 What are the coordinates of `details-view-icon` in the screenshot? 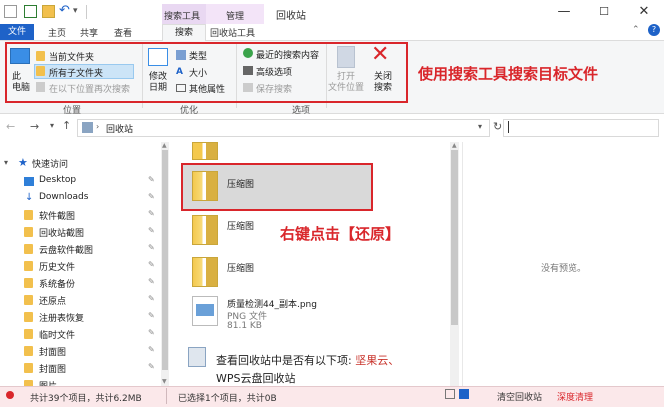 It's located at (450, 394).